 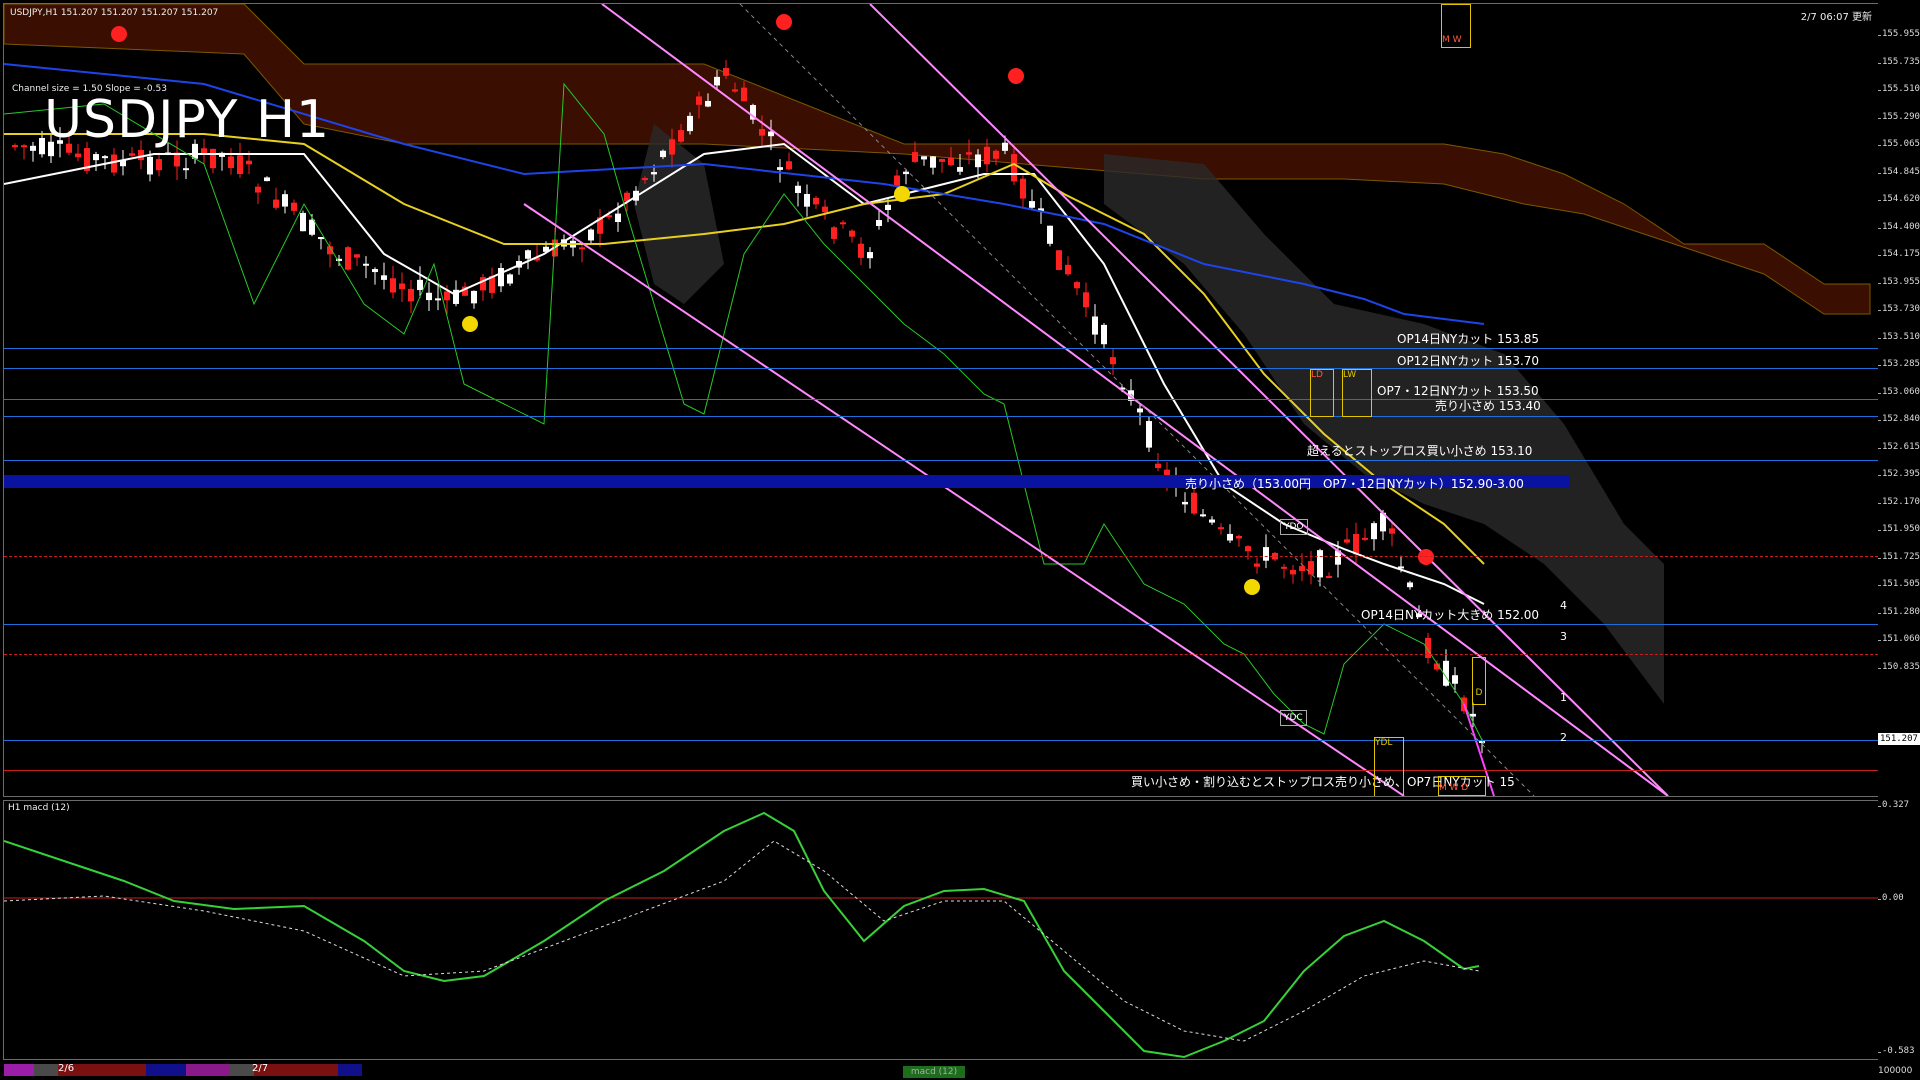 I want to click on bottom-axis-value: 100000, so click(x=1895, y=1071).